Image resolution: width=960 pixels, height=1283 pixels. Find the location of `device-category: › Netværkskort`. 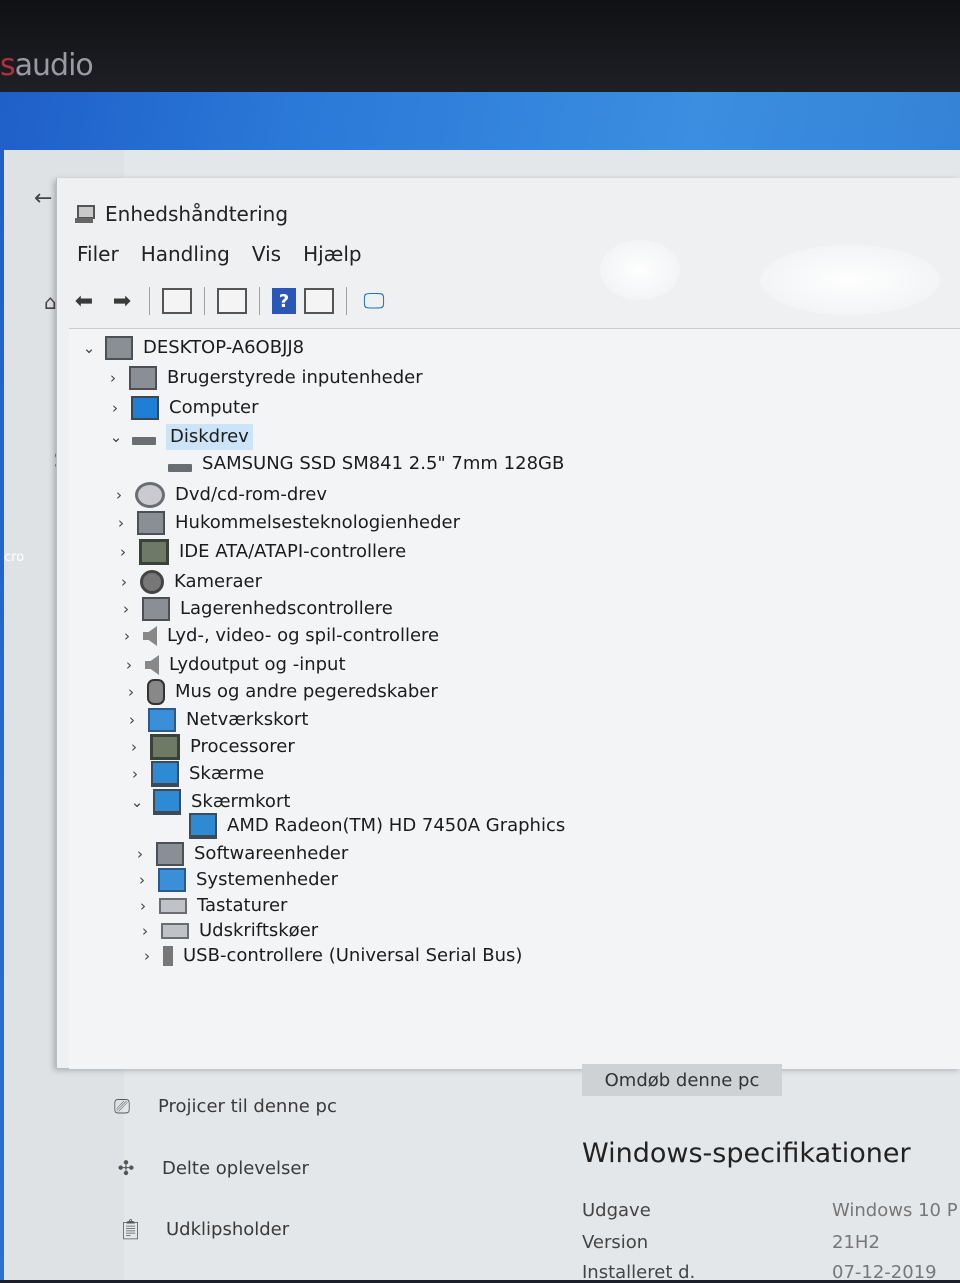

device-category: › Netværkskort is located at coordinates (216, 720).